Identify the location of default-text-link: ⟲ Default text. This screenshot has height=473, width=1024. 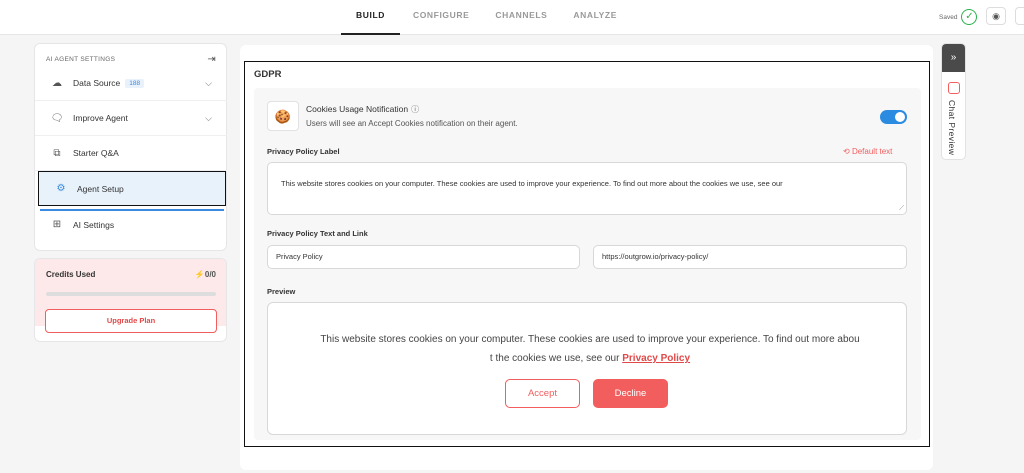
(867, 151).